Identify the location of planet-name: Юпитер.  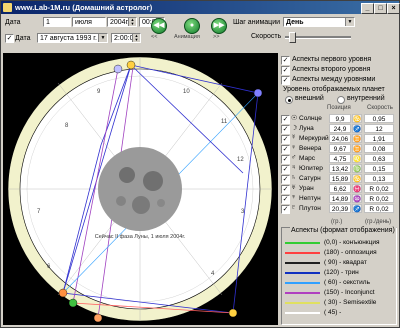
(311, 168).